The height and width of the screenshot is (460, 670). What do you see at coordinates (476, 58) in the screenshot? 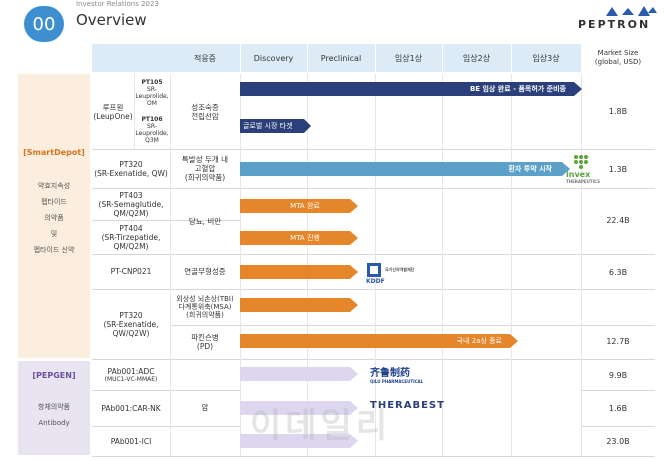
I see `column-header-phase2: 임상2상` at bounding box center [476, 58].